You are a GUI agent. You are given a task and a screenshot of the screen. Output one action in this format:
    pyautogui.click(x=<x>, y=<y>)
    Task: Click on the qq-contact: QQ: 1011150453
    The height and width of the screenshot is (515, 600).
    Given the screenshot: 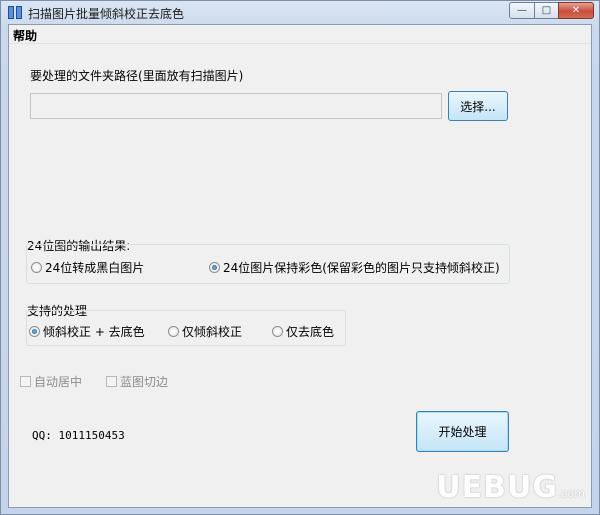 What is the action you would take?
    pyautogui.click(x=78, y=435)
    